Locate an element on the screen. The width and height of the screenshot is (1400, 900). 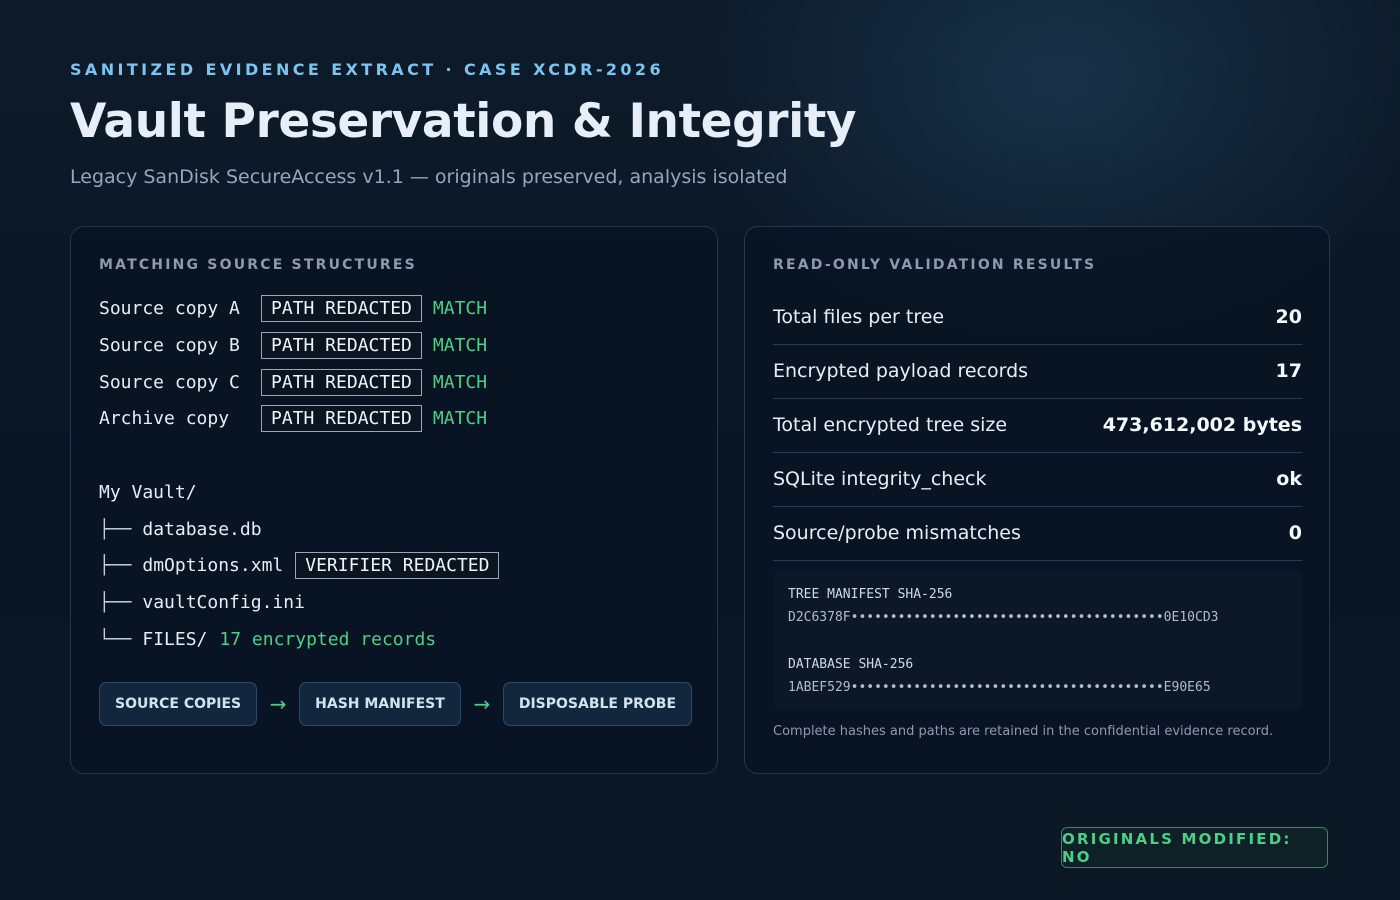
hash-manifest-button: HASH MANIFEST is located at coordinates (380, 704).